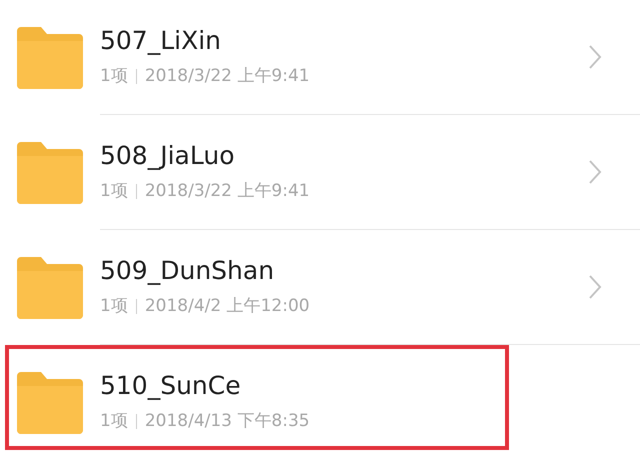  Describe the element at coordinates (161, 41) in the screenshot. I see `folder-name: 507_LiXin` at that location.